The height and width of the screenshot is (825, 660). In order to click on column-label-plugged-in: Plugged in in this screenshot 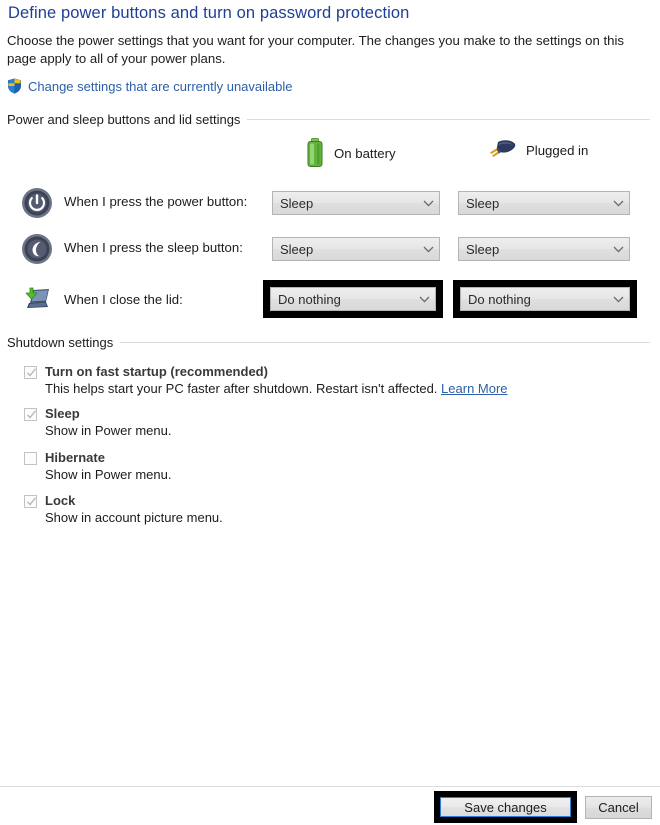, I will do `click(557, 150)`.